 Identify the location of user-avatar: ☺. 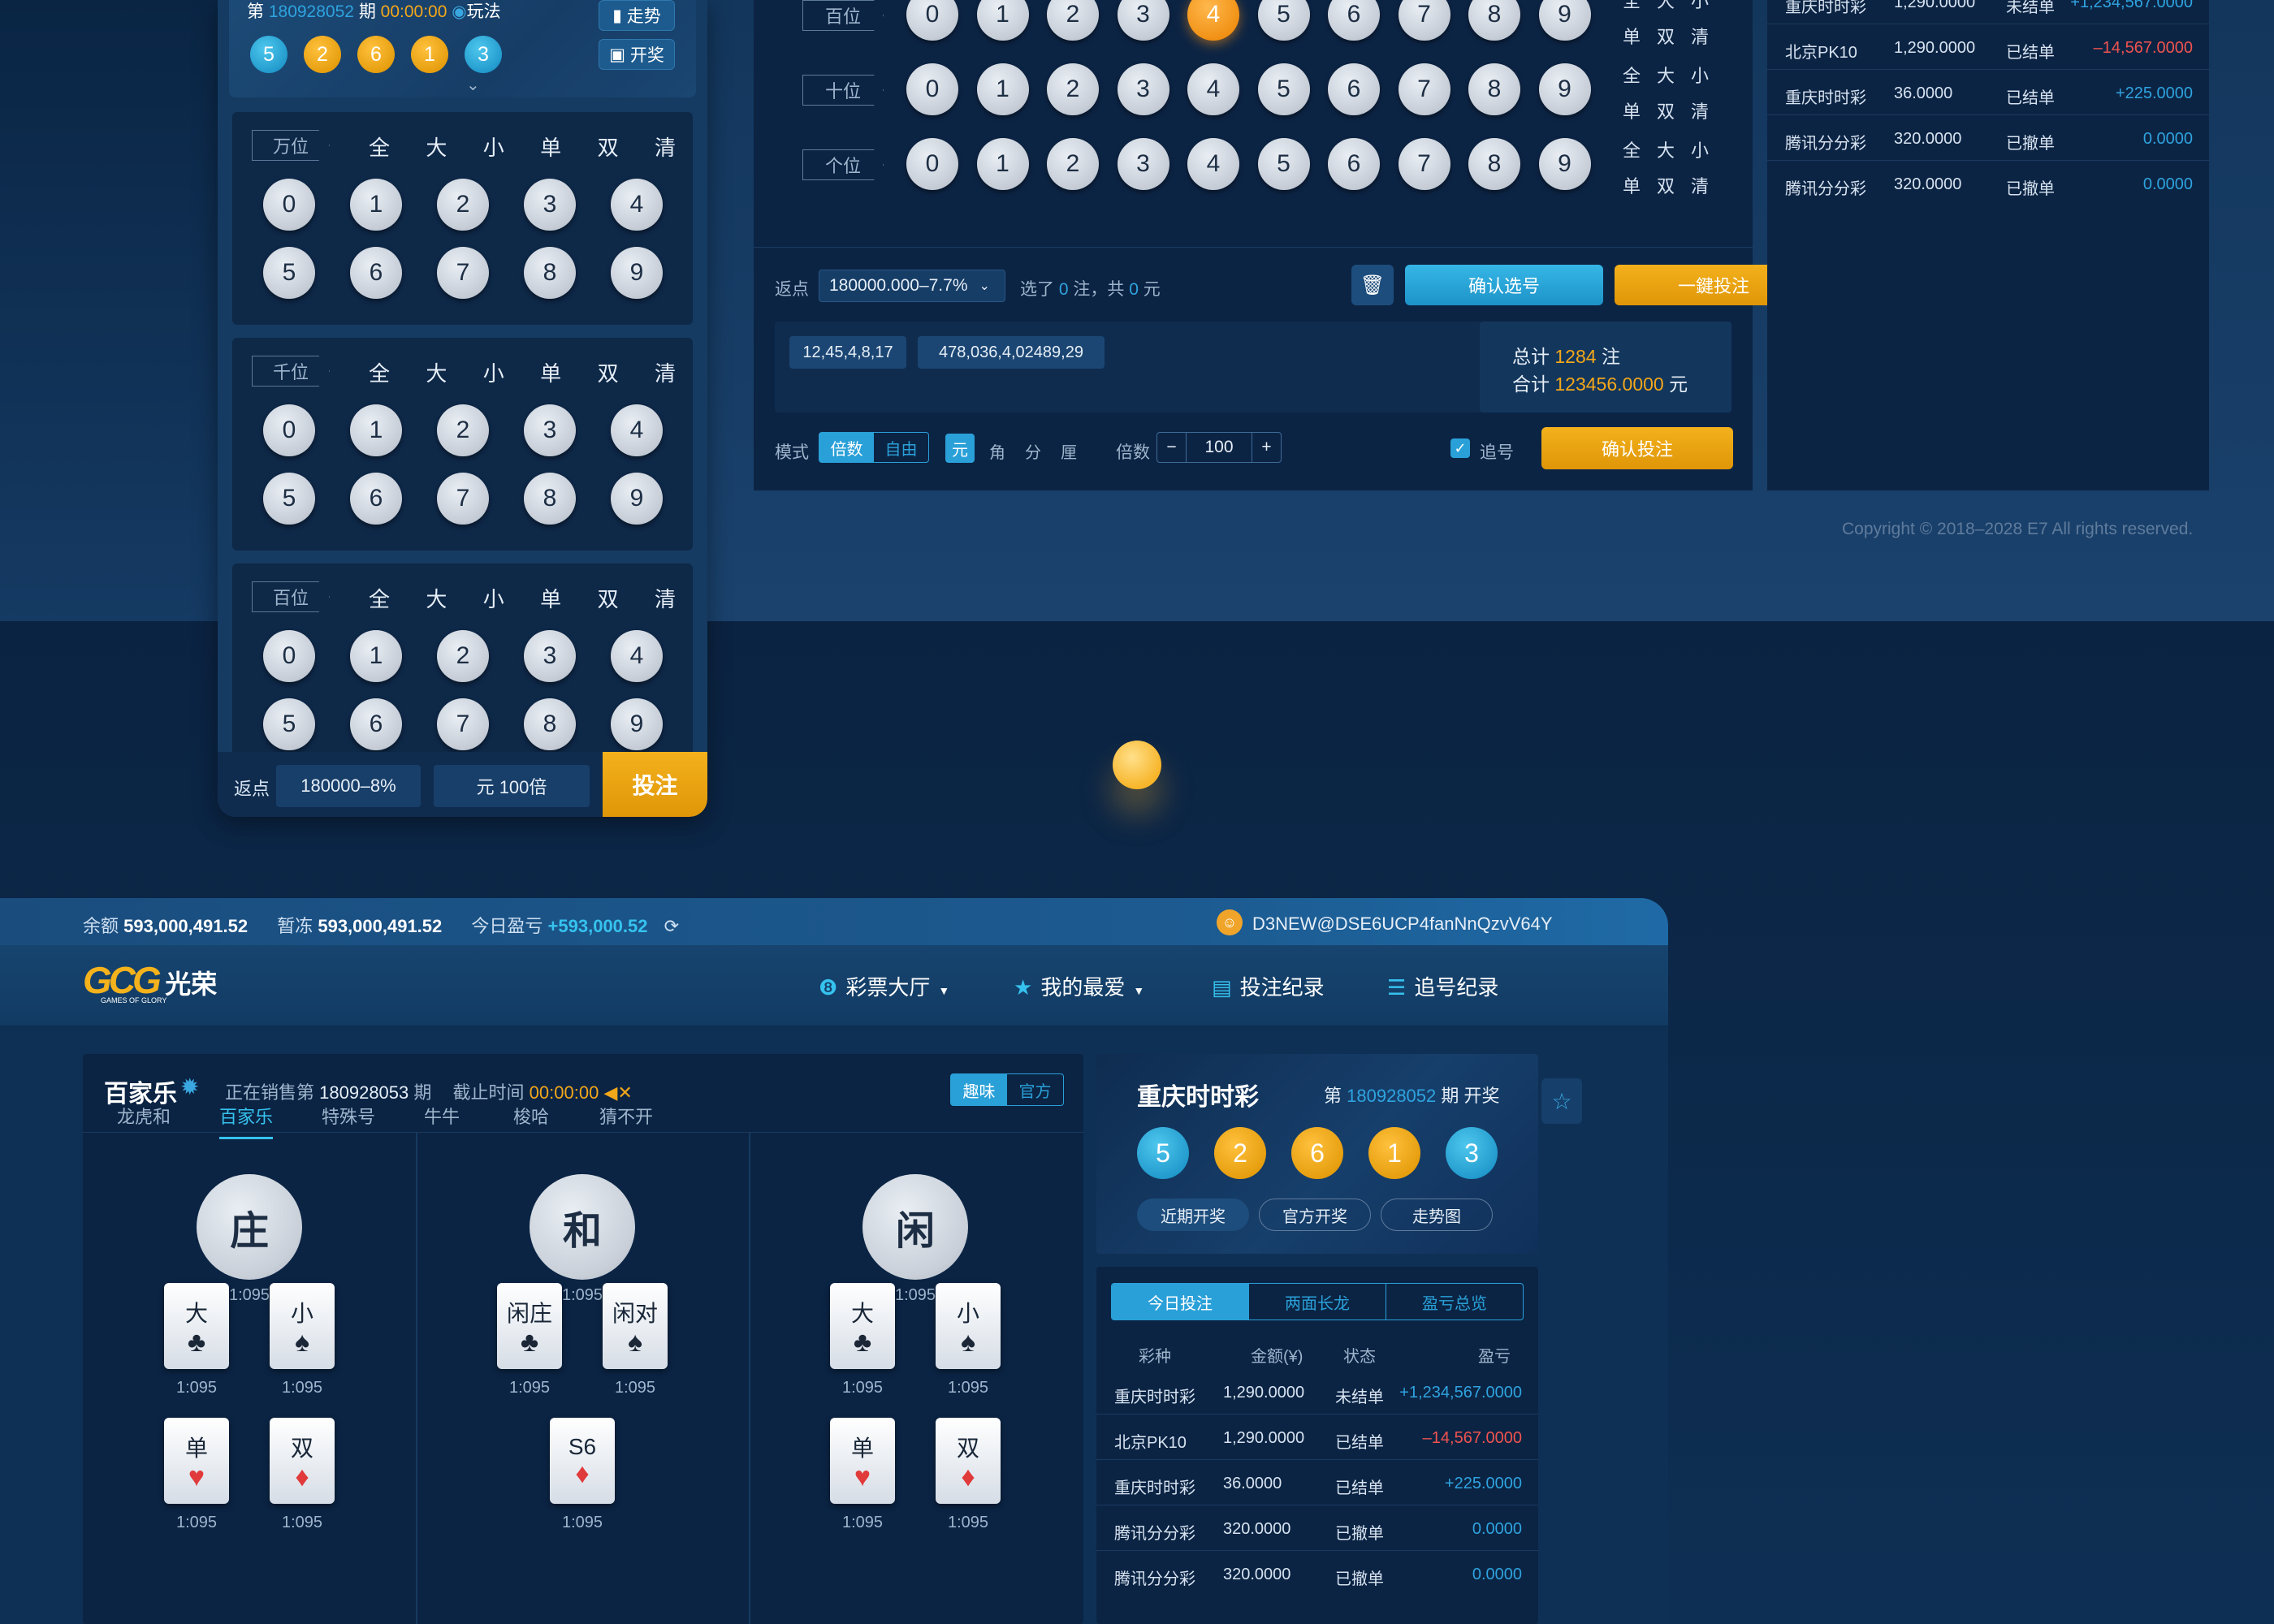
(1230, 922).